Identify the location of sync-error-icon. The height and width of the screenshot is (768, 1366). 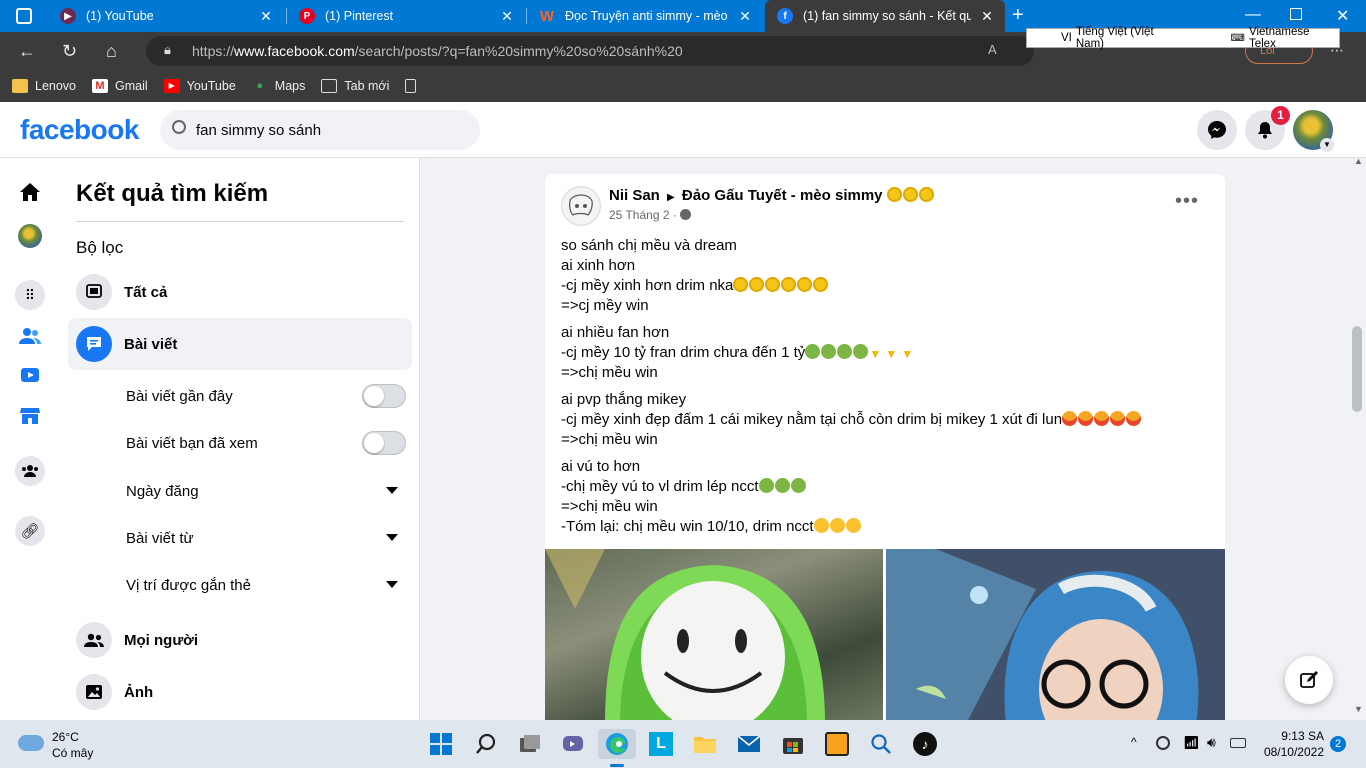
(1163, 743).